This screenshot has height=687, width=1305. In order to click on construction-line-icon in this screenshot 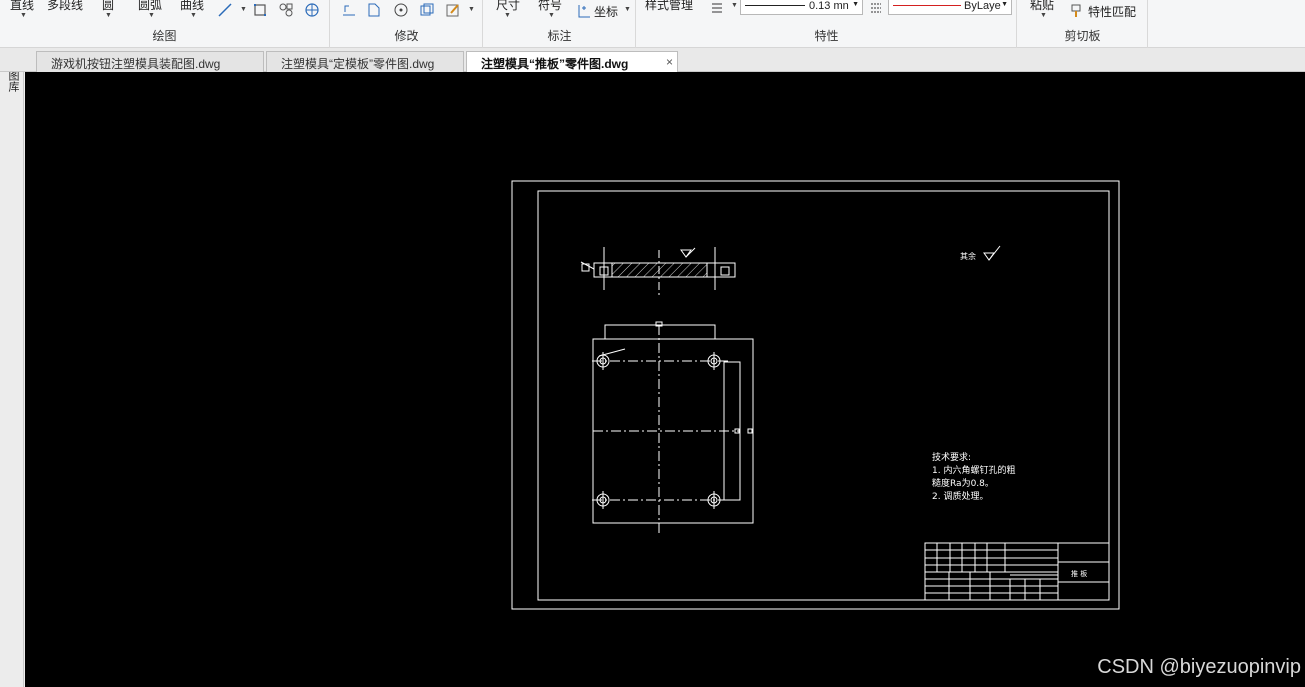, I will do `click(225, 10)`.